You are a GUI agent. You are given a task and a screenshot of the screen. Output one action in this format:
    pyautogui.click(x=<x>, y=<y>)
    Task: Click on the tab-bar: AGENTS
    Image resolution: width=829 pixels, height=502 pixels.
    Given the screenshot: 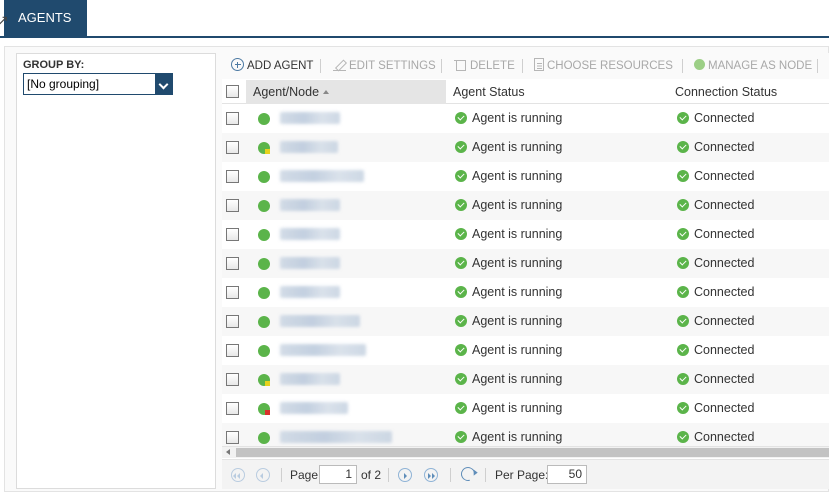 What is the action you would take?
    pyautogui.click(x=414, y=19)
    